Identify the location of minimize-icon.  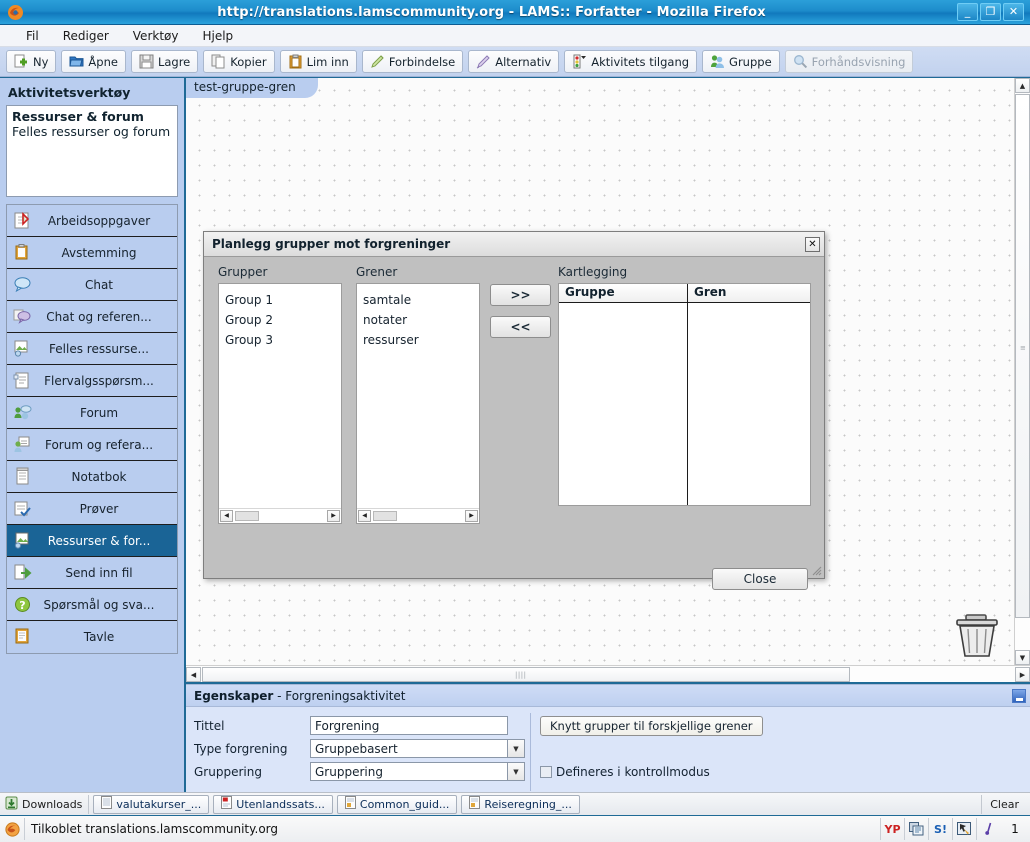
(1019, 695).